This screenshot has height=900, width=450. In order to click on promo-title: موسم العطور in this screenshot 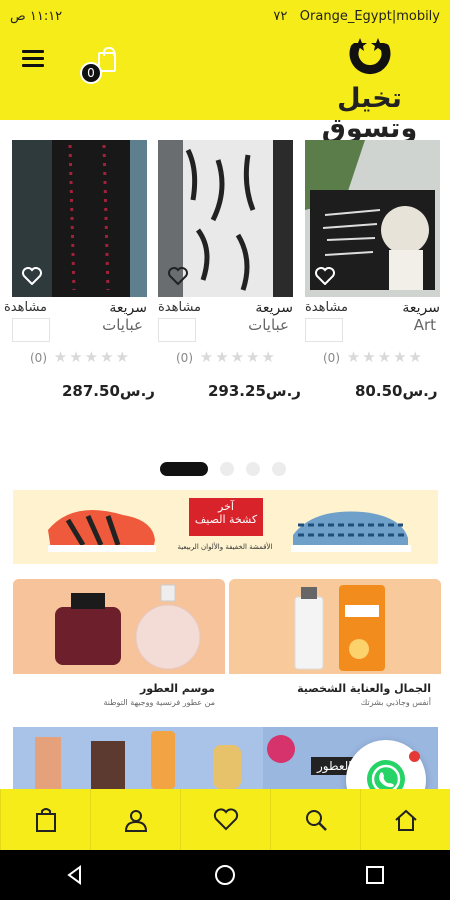, I will do `click(177, 688)`.